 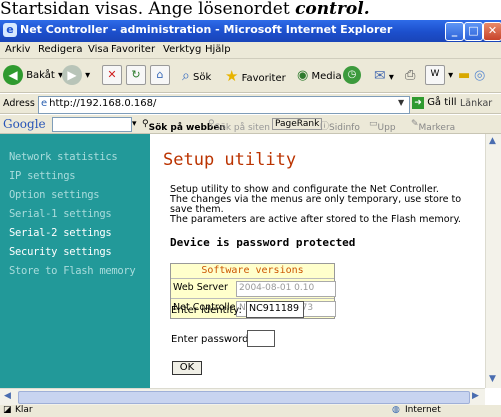 I want to click on edit-button: W ▾, so click(x=439, y=76).